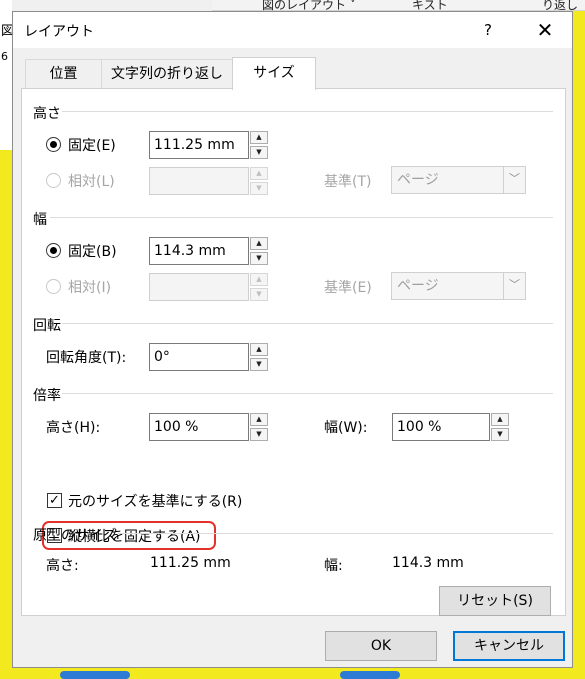 The image size is (585, 679). What do you see at coordinates (53, 286) in the screenshot?
I see `width-relative-radio` at bounding box center [53, 286].